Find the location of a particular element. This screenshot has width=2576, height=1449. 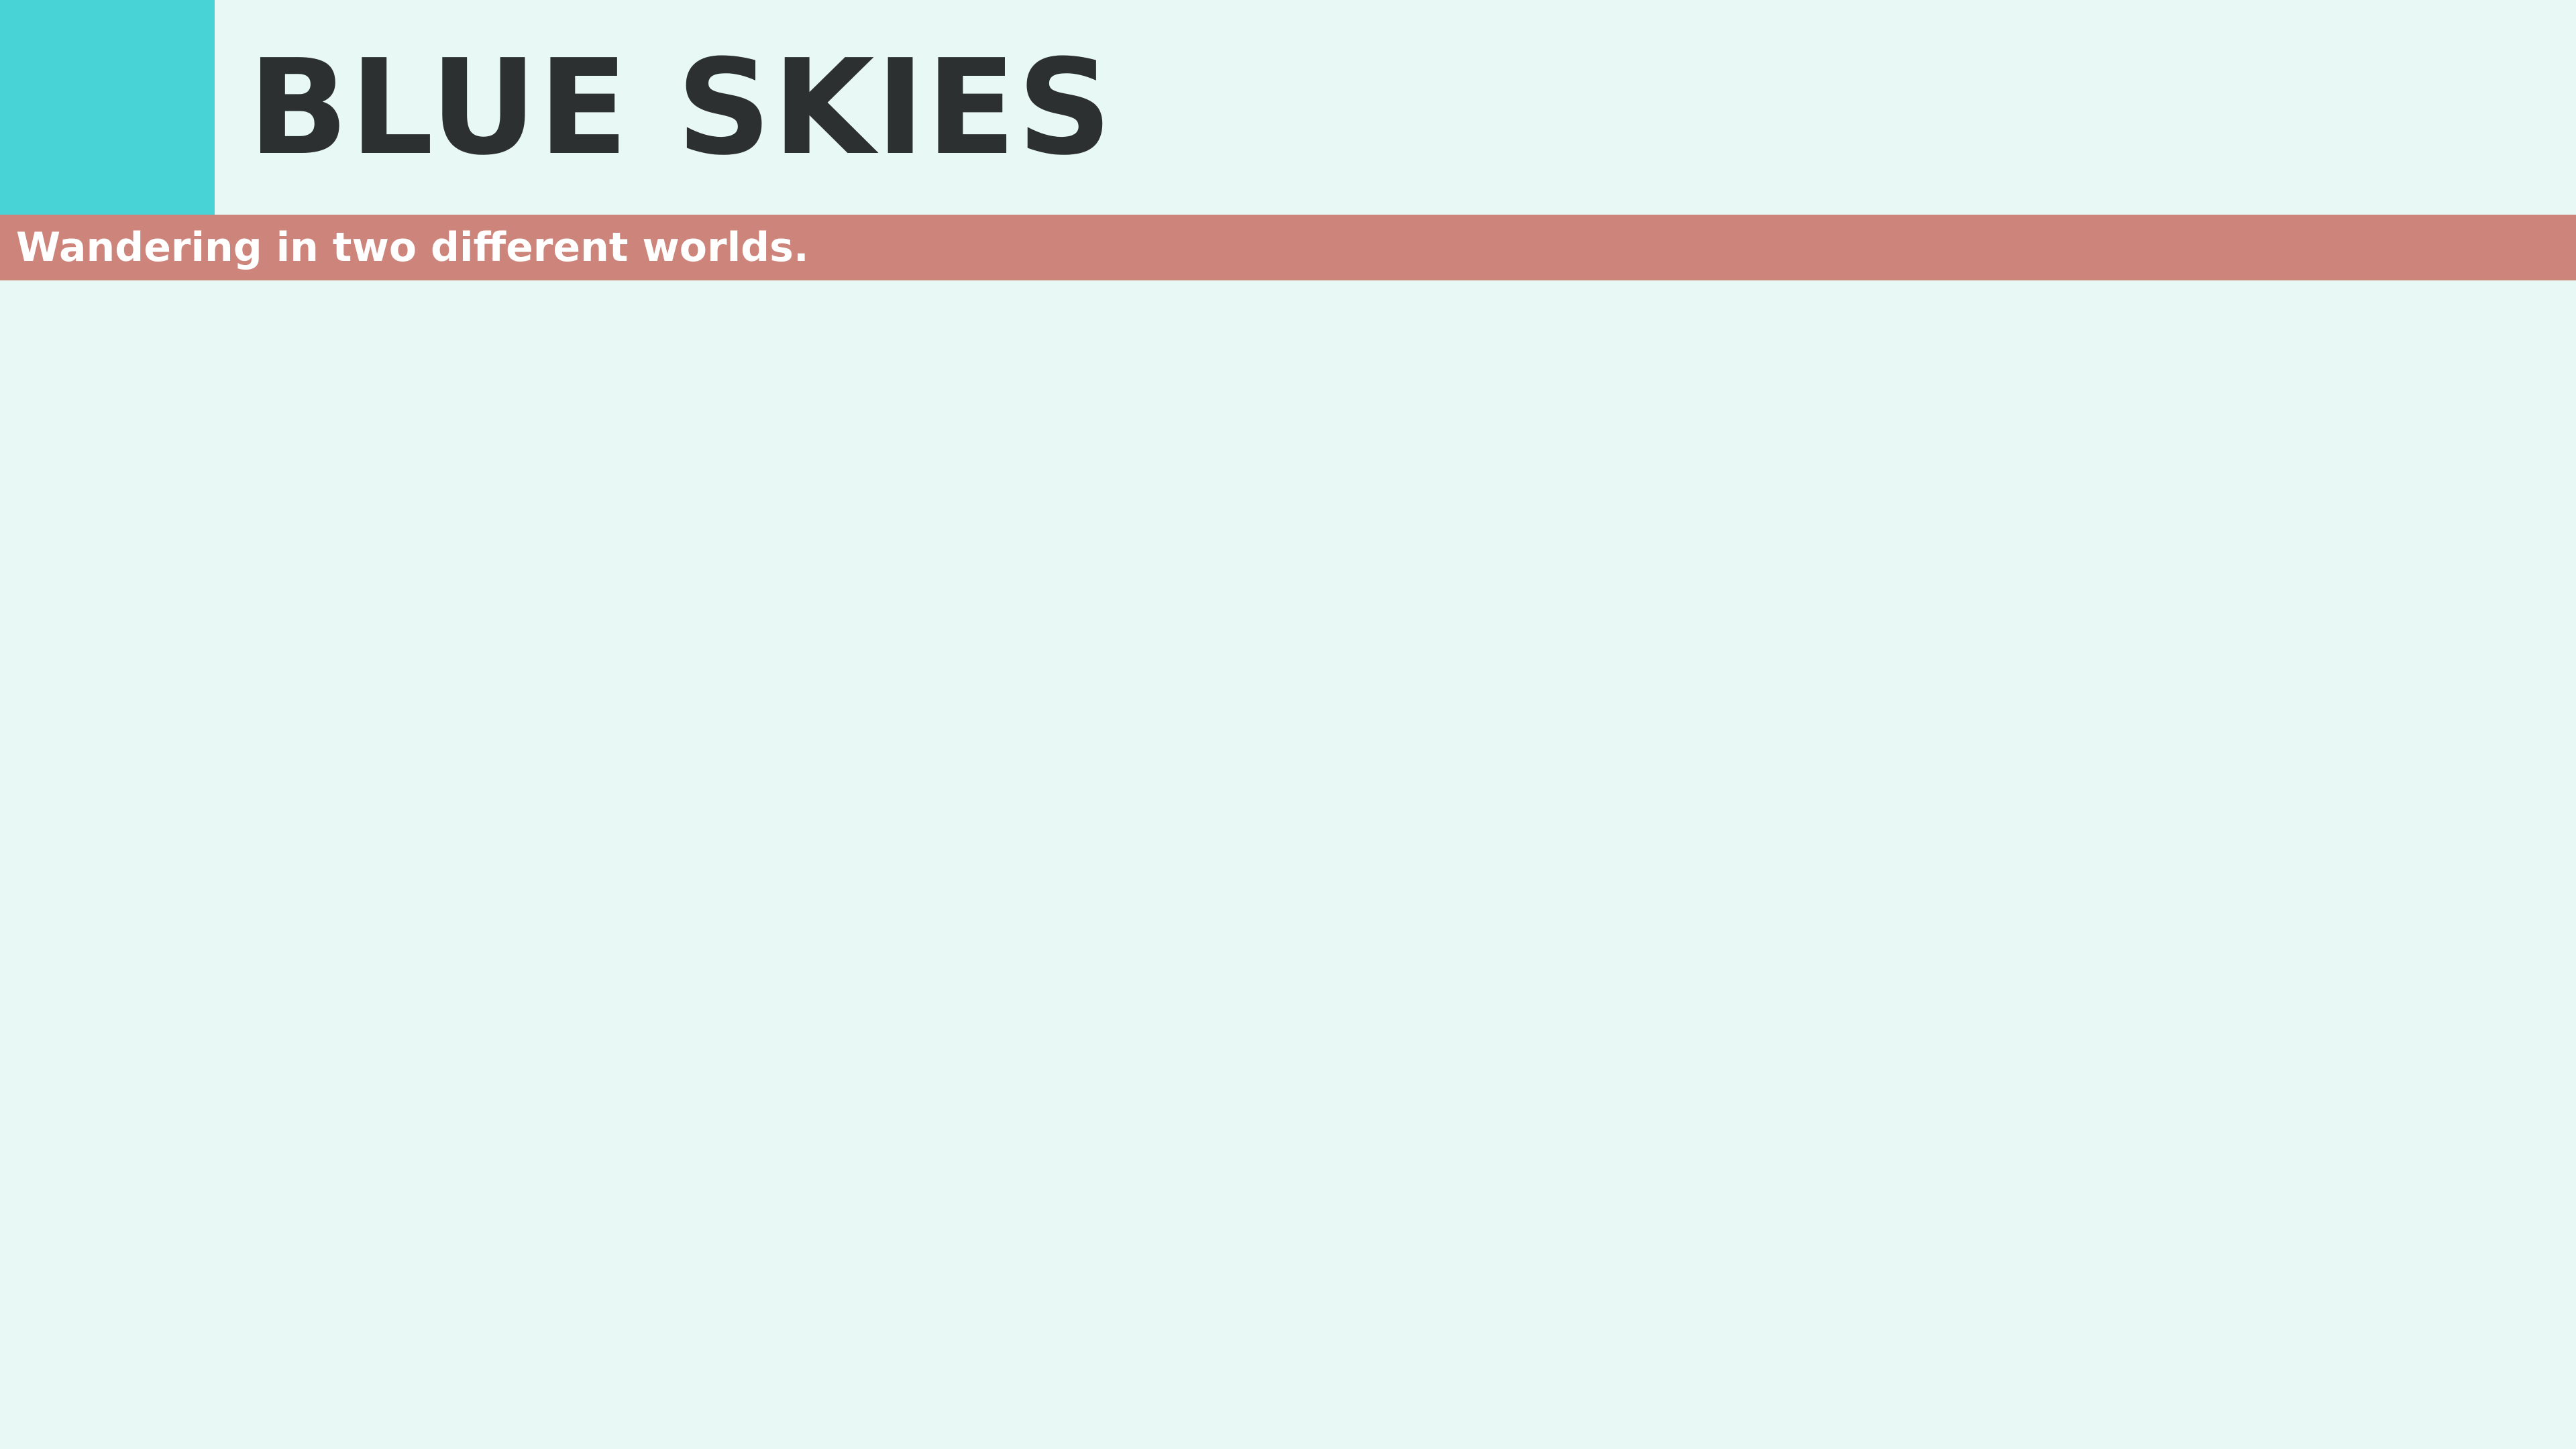

subtitle-text: Wandering in two different worlds. is located at coordinates (412, 247).